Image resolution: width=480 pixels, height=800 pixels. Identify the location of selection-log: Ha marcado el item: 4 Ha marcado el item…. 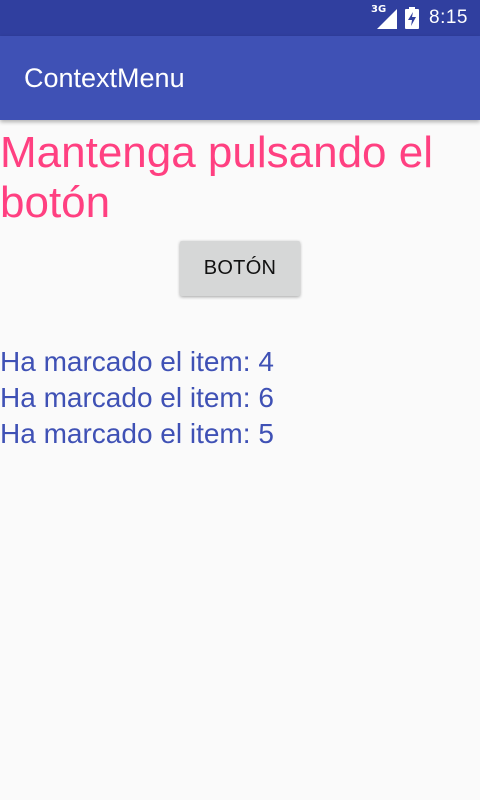
(240, 398).